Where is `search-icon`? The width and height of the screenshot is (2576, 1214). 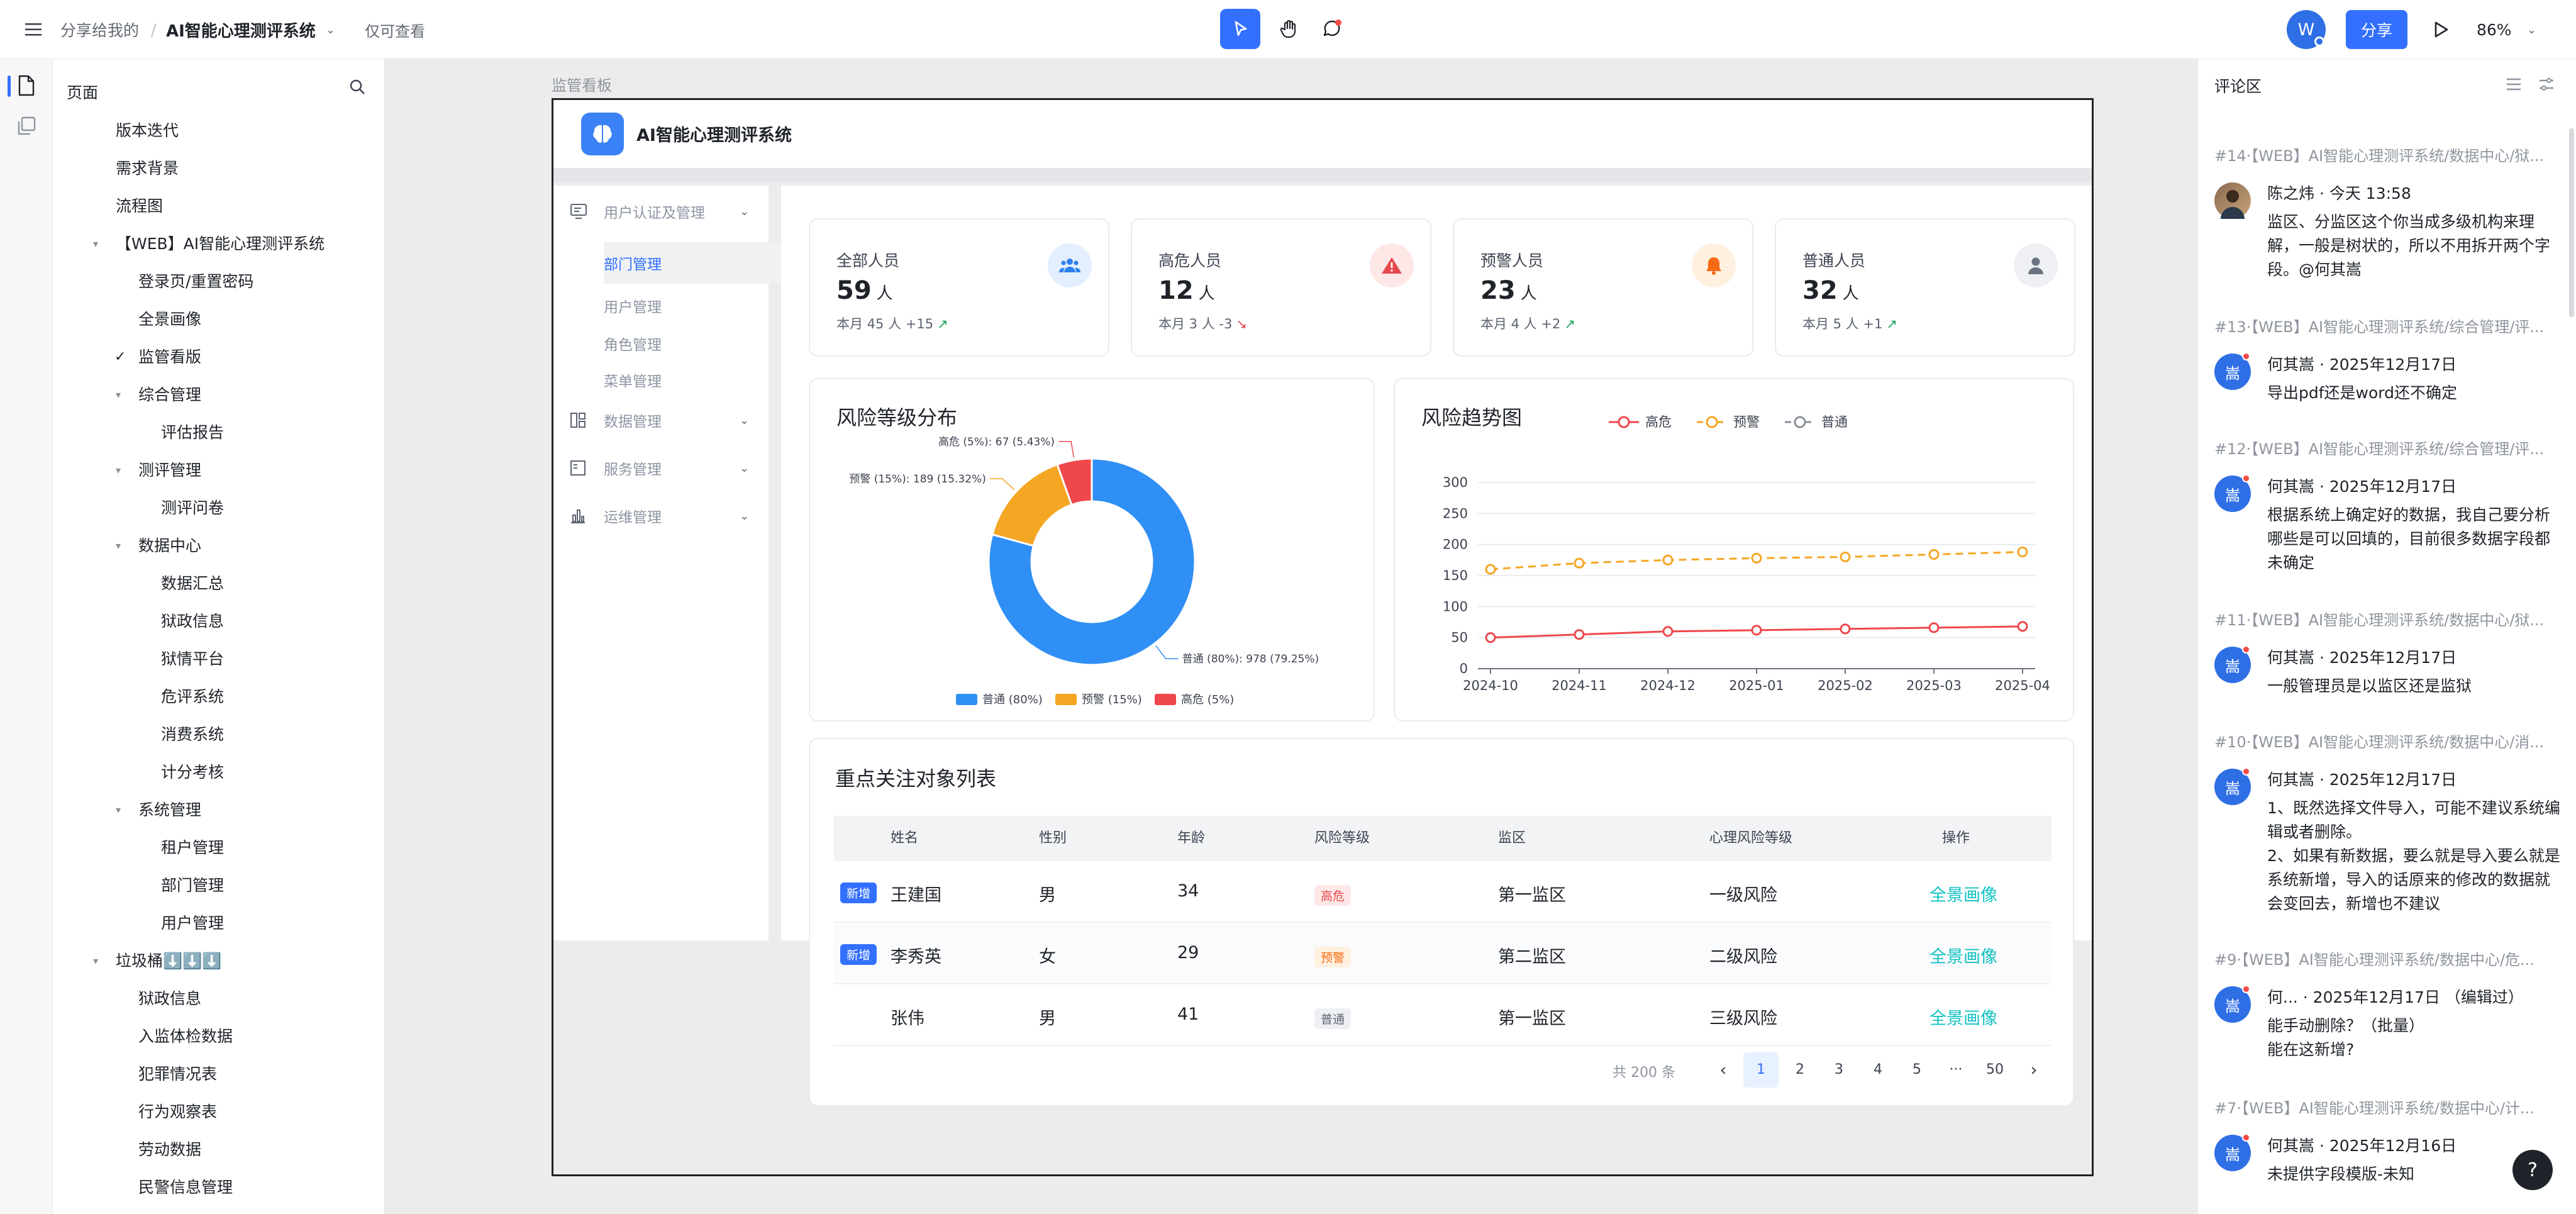
search-icon is located at coordinates (357, 88).